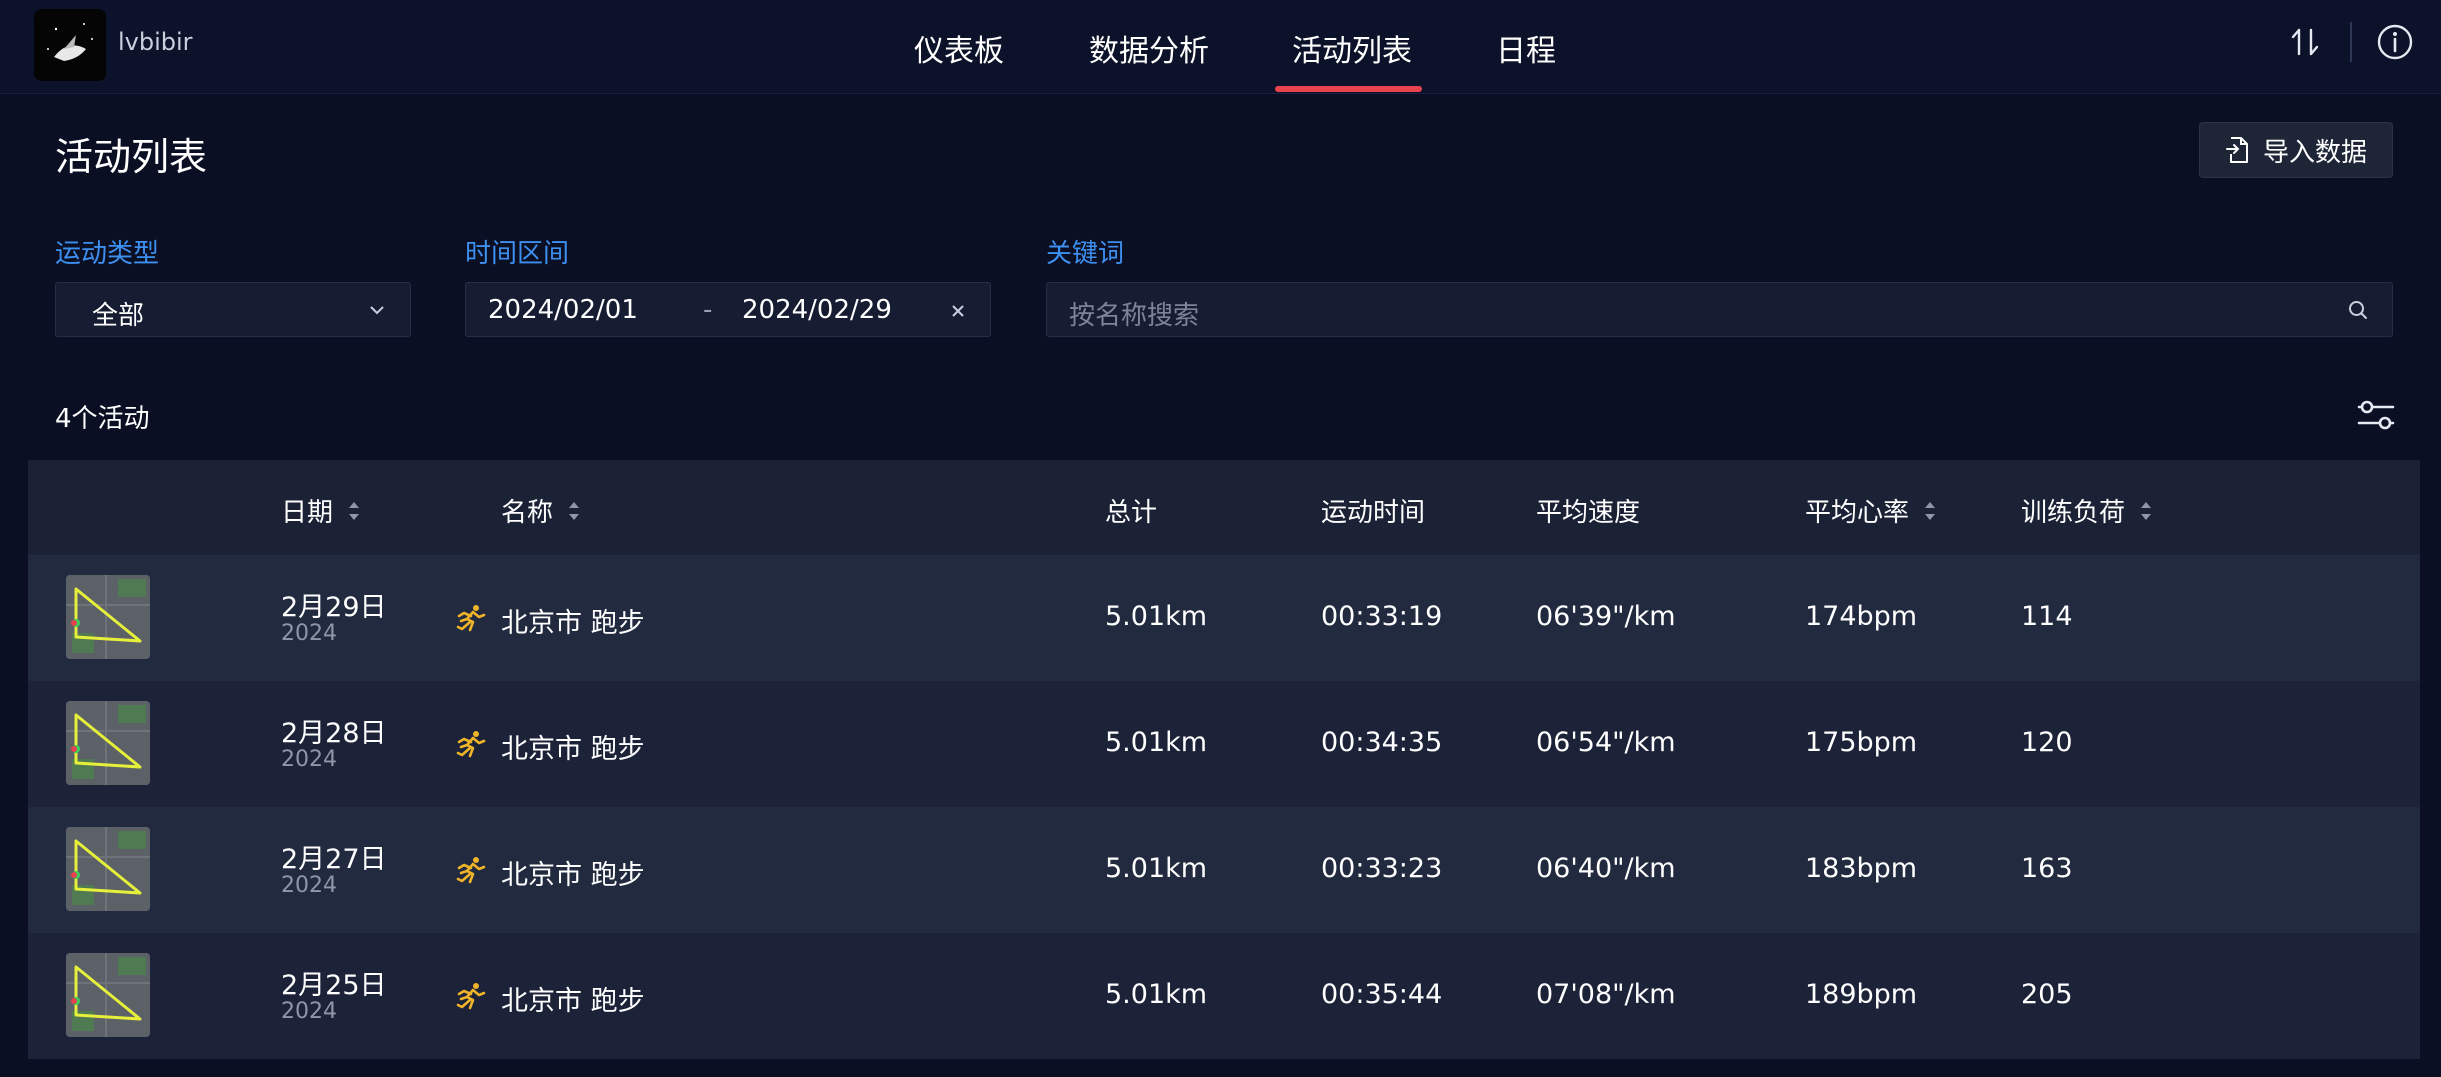 This screenshot has height=1077, width=2441. What do you see at coordinates (1382, 616) in the screenshot?
I see `activity-duration: 00:33:19` at bounding box center [1382, 616].